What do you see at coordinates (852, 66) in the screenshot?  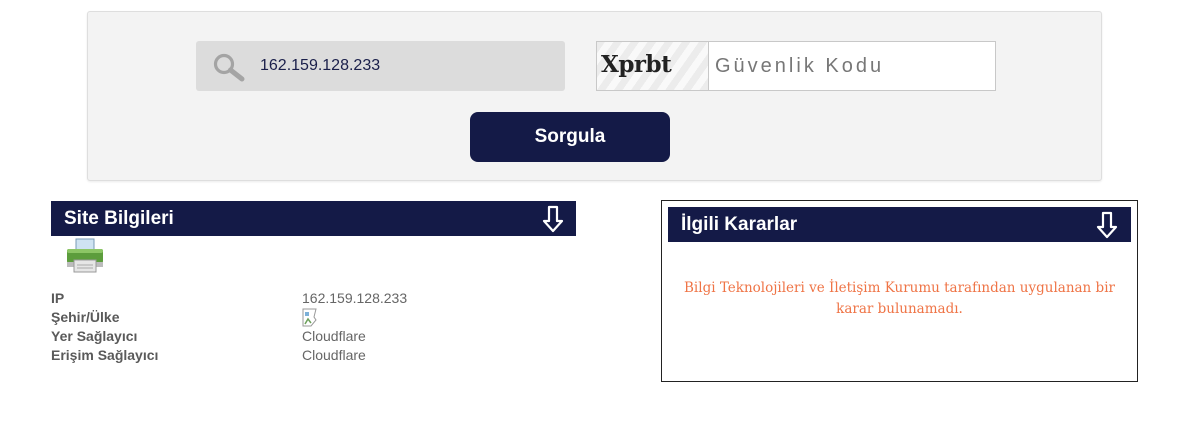 I see `security-code-input` at bounding box center [852, 66].